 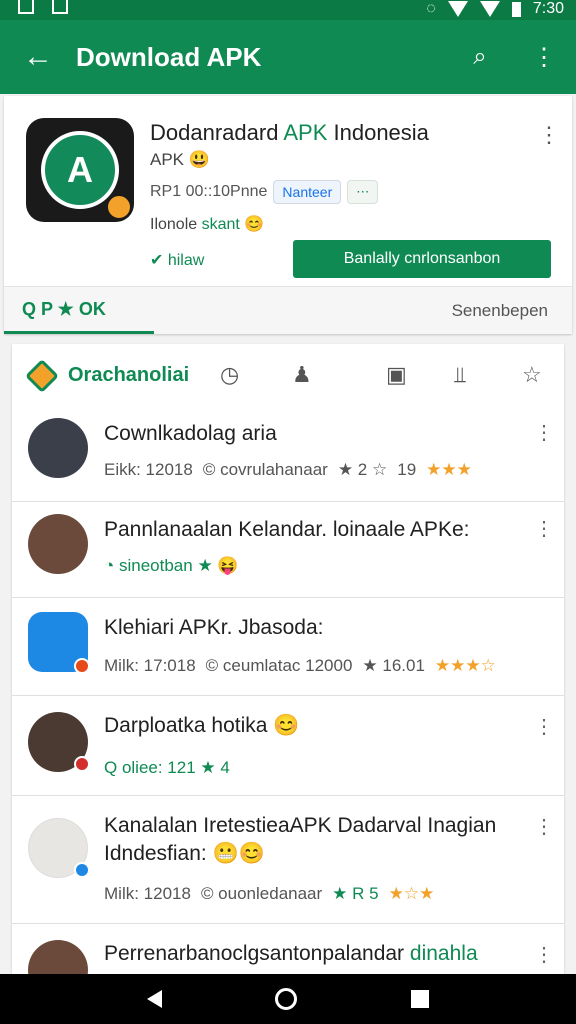 I want to click on app-meta-row: RP1 00::10Pnne Nanteer ⋯, so click(x=264, y=192).